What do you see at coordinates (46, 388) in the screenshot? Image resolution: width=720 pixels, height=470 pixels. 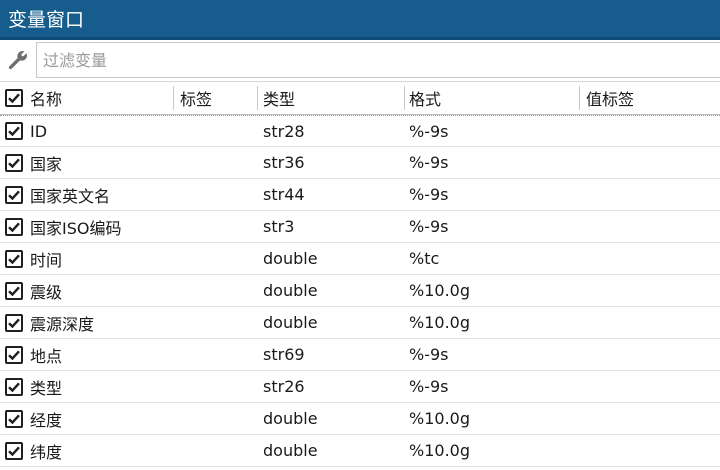 I see `variable-name: 类型` at bounding box center [46, 388].